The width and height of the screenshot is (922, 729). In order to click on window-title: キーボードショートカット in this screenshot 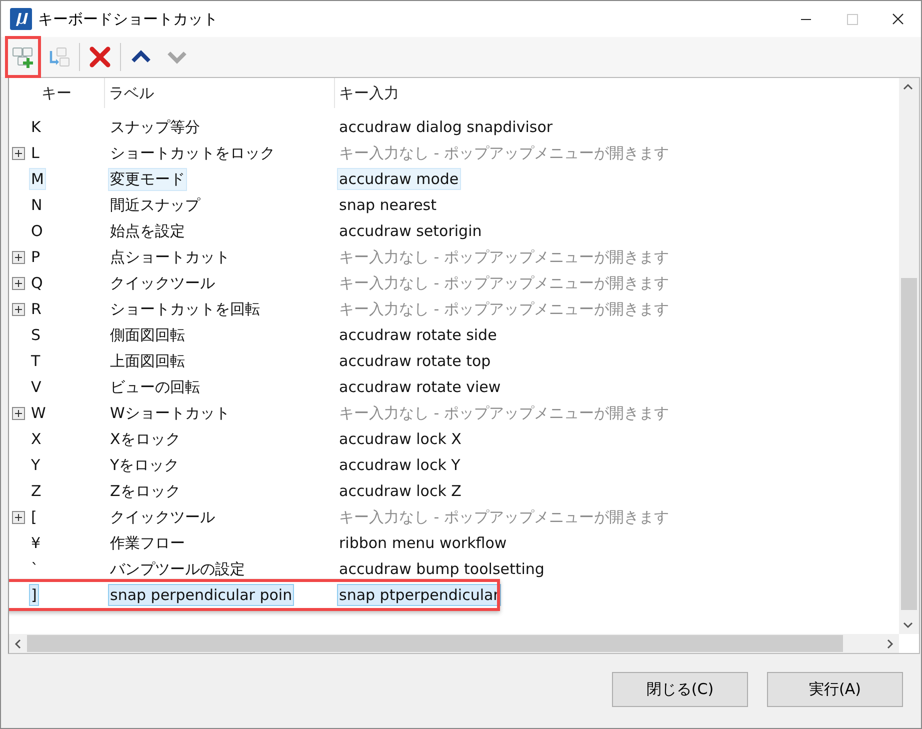, I will do `click(128, 19)`.